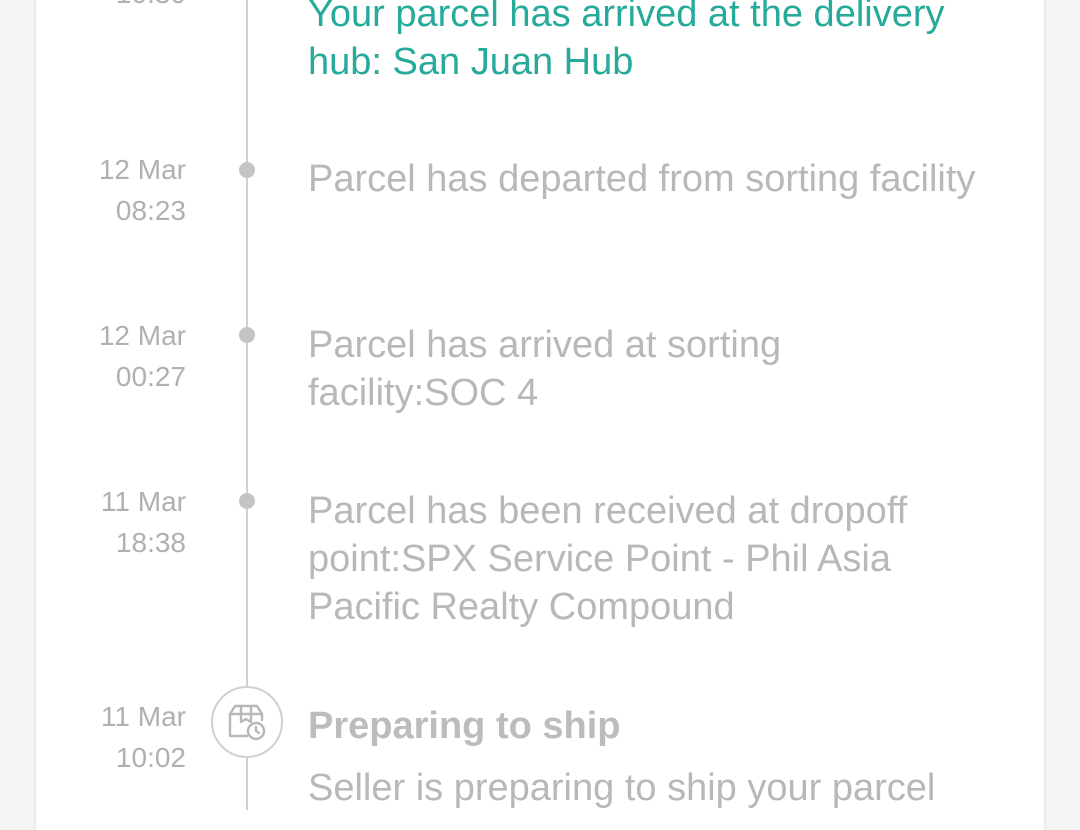 The height and width of the screenshot is (830, 1080). I want to click on event-time: 08:23, so click(150, 210).